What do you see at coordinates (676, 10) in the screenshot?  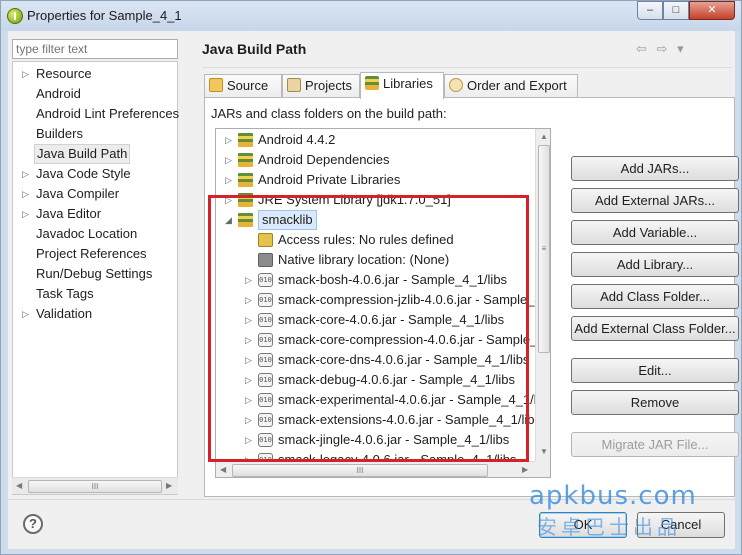 I see `maximize-button: □` at bounding box center [676, 10].